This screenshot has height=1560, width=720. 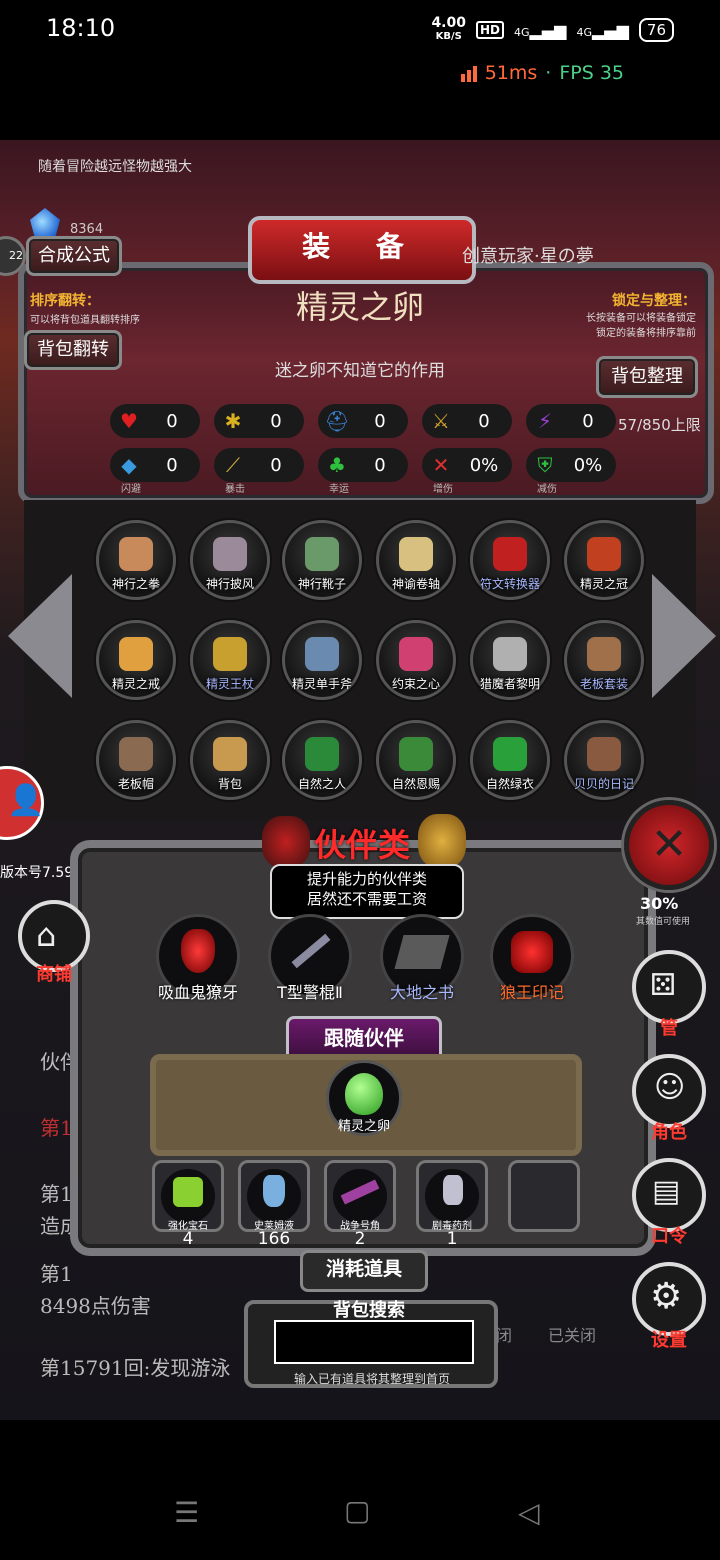 I want to click on consumable-slot: 剧毒药剂 1, so click(x=452, y=1204).